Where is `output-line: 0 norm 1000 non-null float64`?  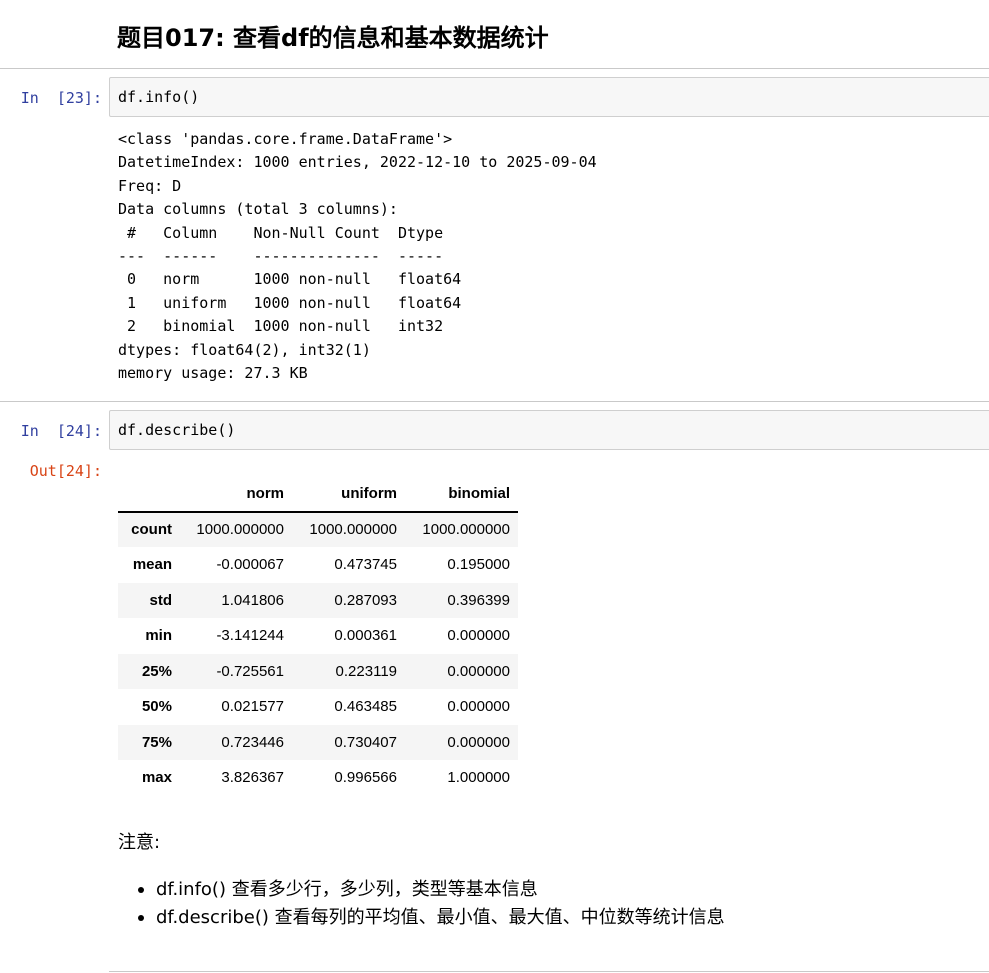
output-line: 0 norm 1000 non-null float64 is located at coordinates (290, 279).